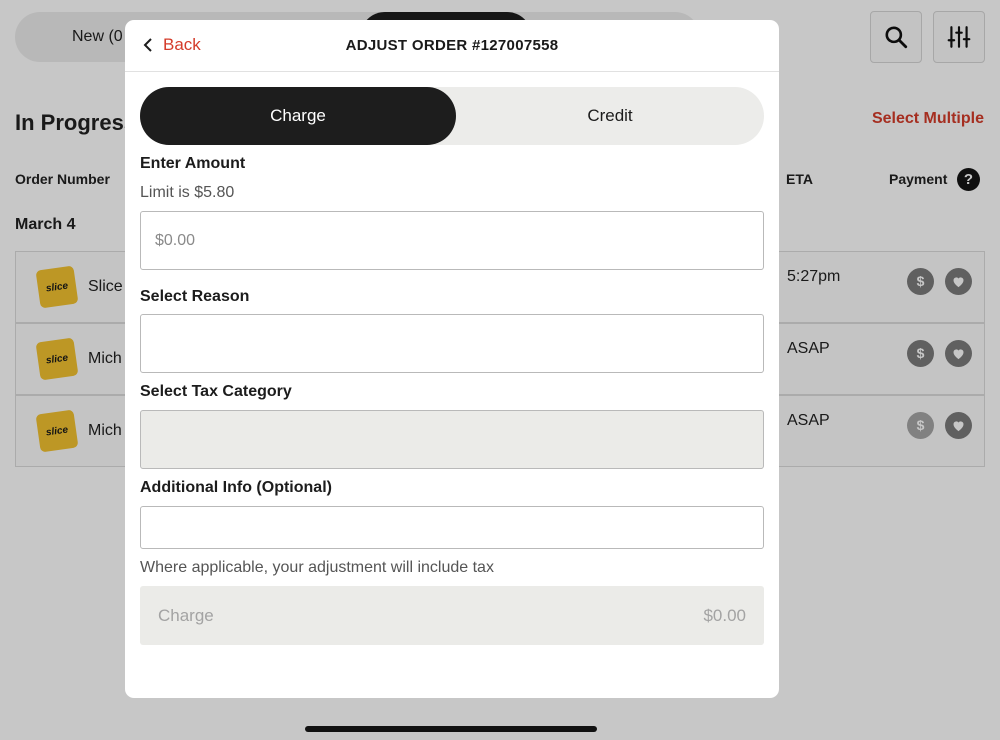 The width and height of the screenshot is (1000, 740). I want to click on amount-field-box, so click(452, 240).